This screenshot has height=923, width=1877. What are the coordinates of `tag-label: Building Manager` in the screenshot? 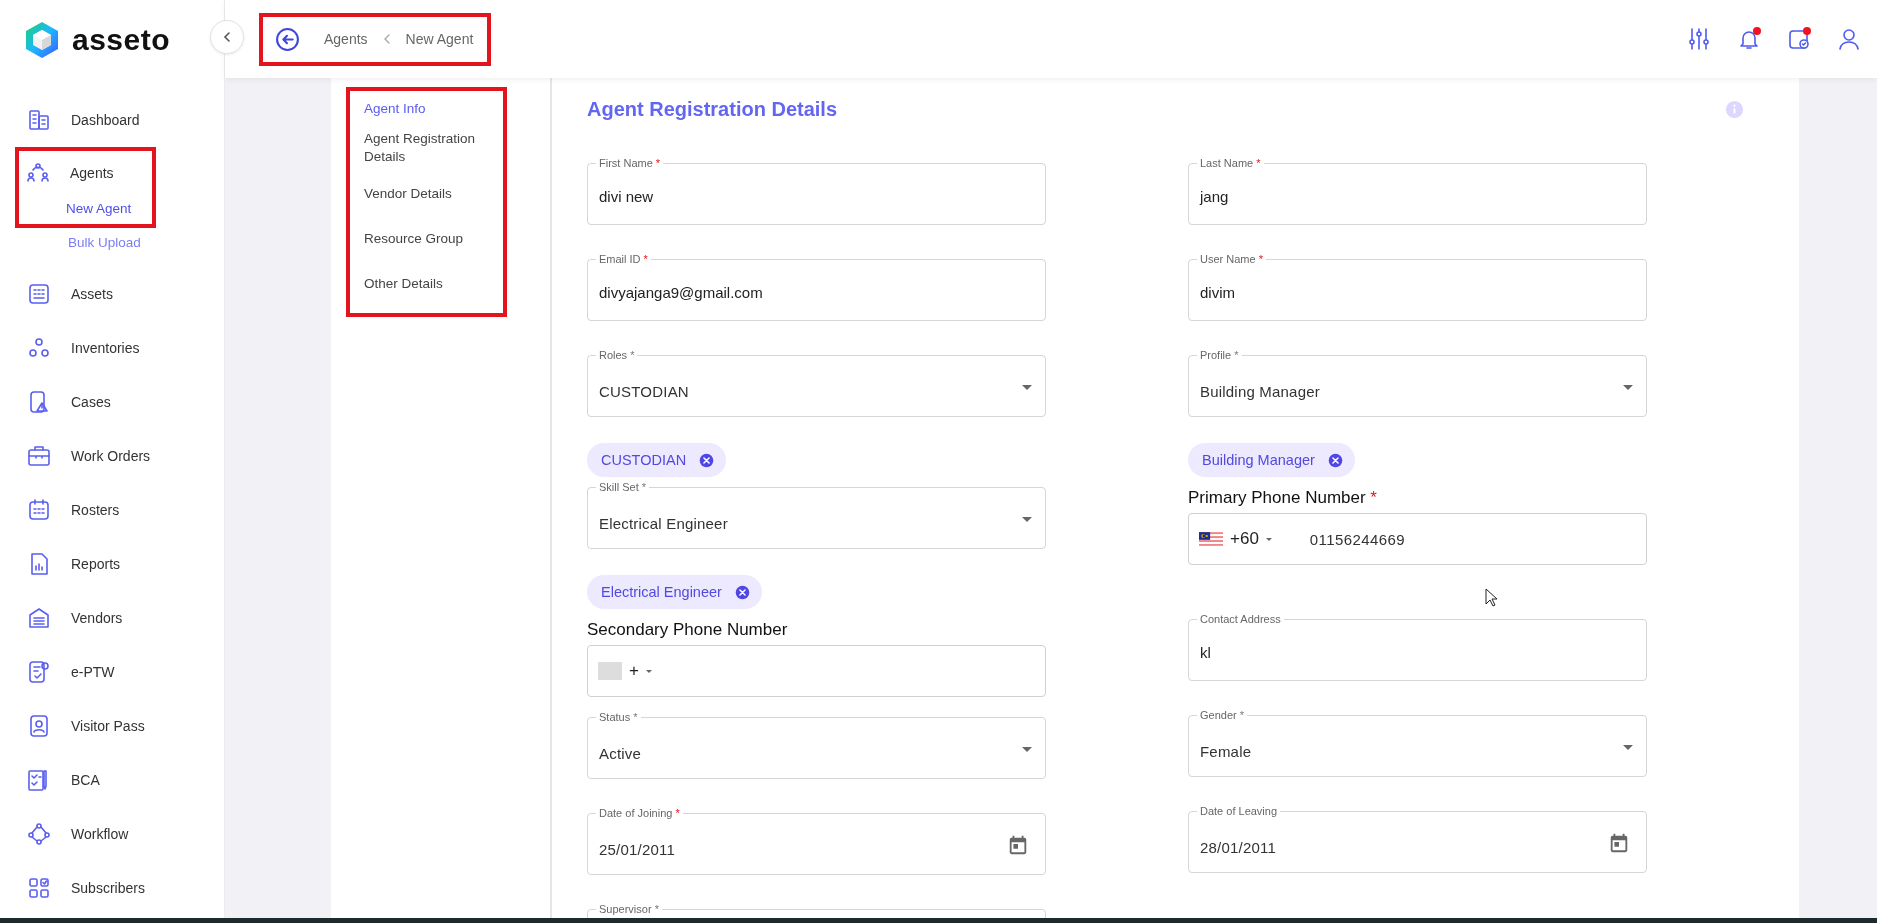 It's located at (1258, 460).